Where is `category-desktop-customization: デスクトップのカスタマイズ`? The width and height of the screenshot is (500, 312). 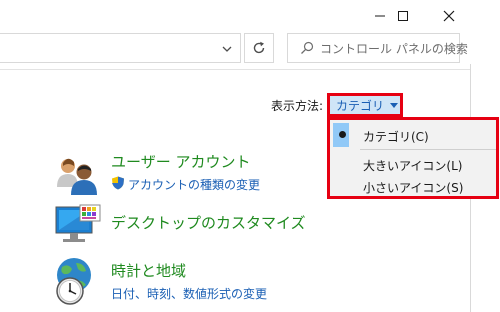 category-desktop-customization: デスクトップのカスタマイズ is located at coordinates (208, 222).